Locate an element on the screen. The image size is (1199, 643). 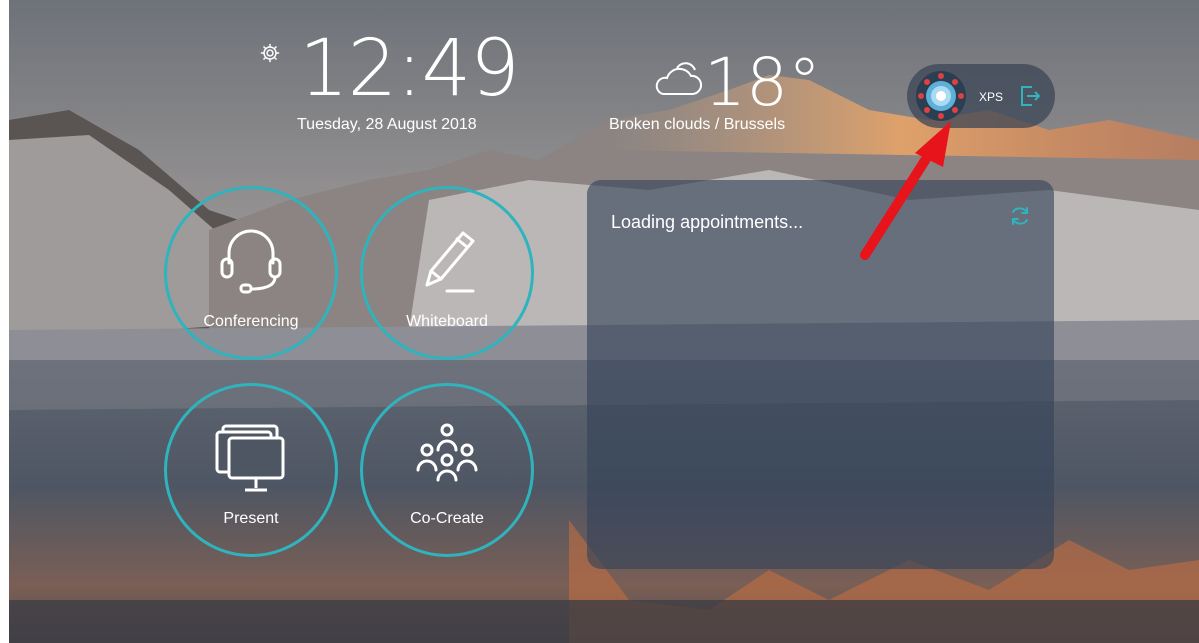
present-button: Present is located at coordinates (251, 470).